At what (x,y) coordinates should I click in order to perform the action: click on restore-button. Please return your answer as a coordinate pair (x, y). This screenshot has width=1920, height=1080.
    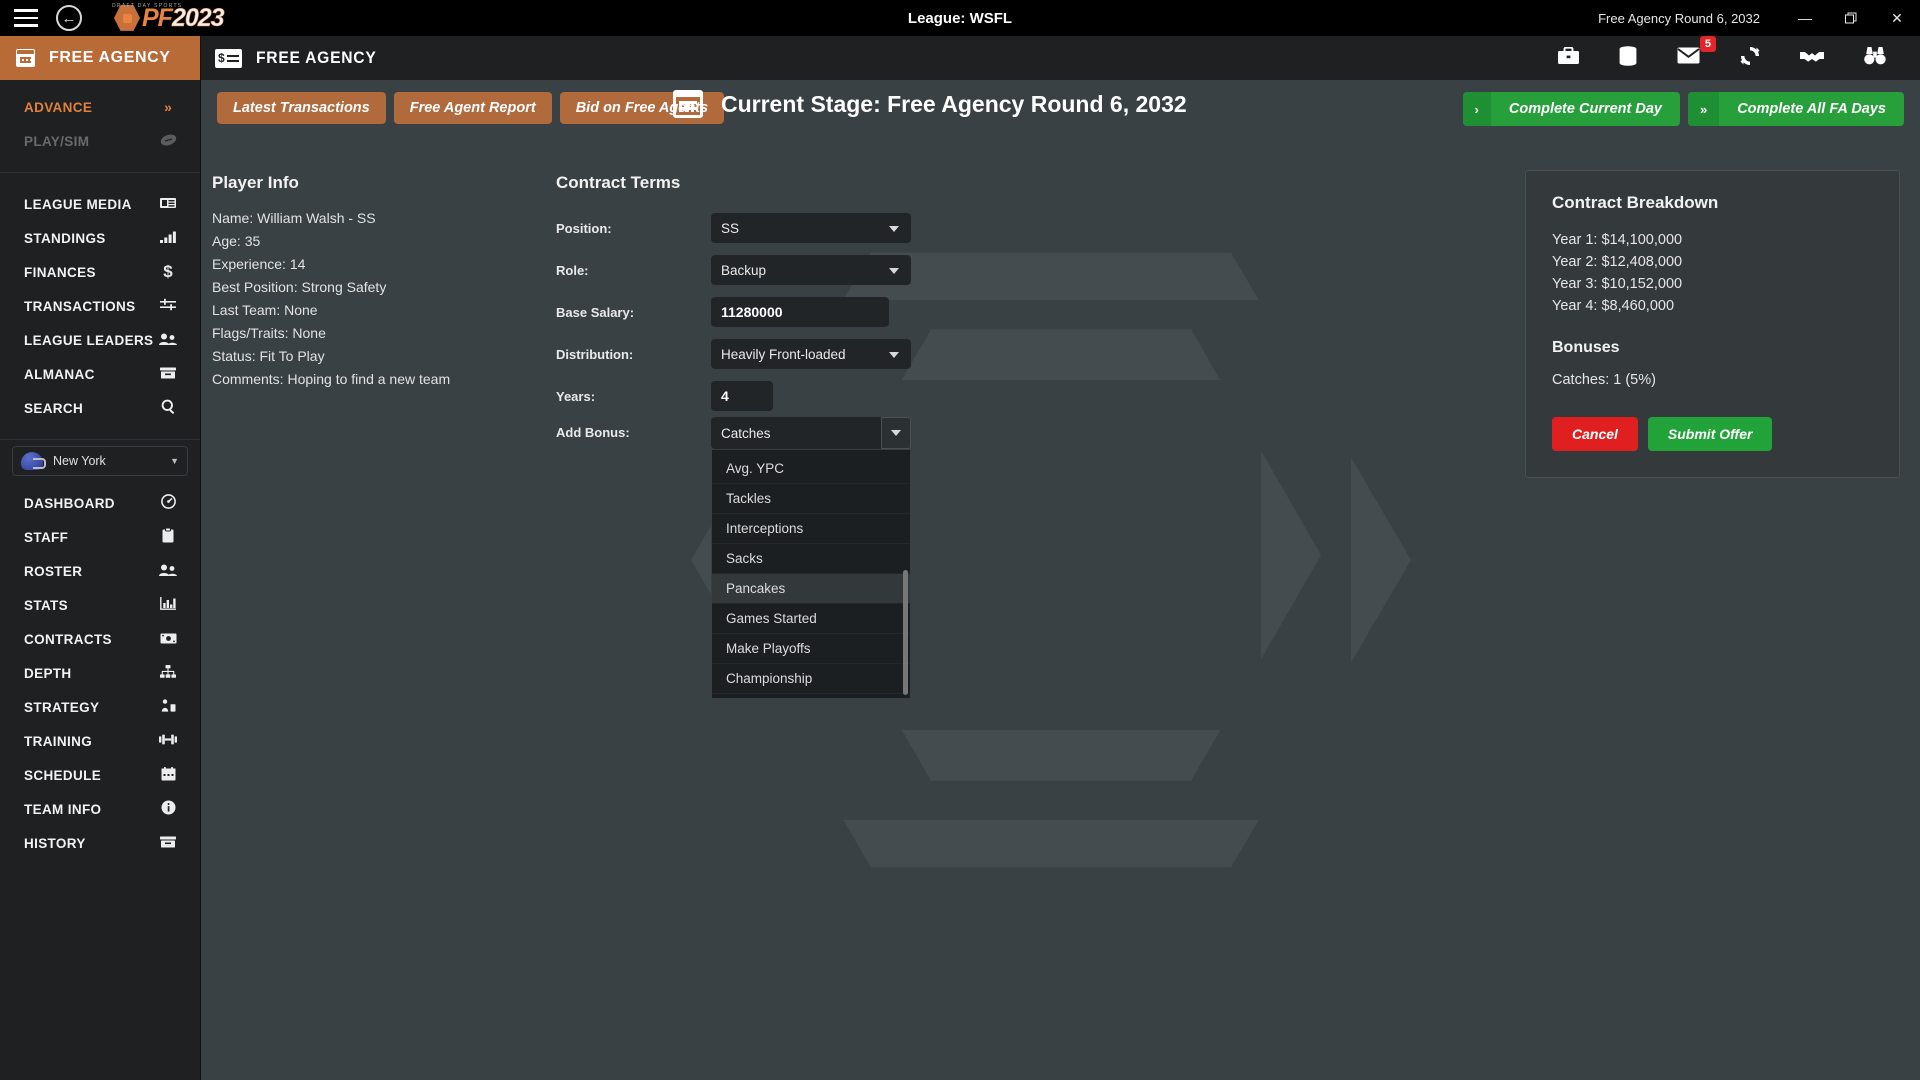
    Looking at the image, I should click on (1851, 18).